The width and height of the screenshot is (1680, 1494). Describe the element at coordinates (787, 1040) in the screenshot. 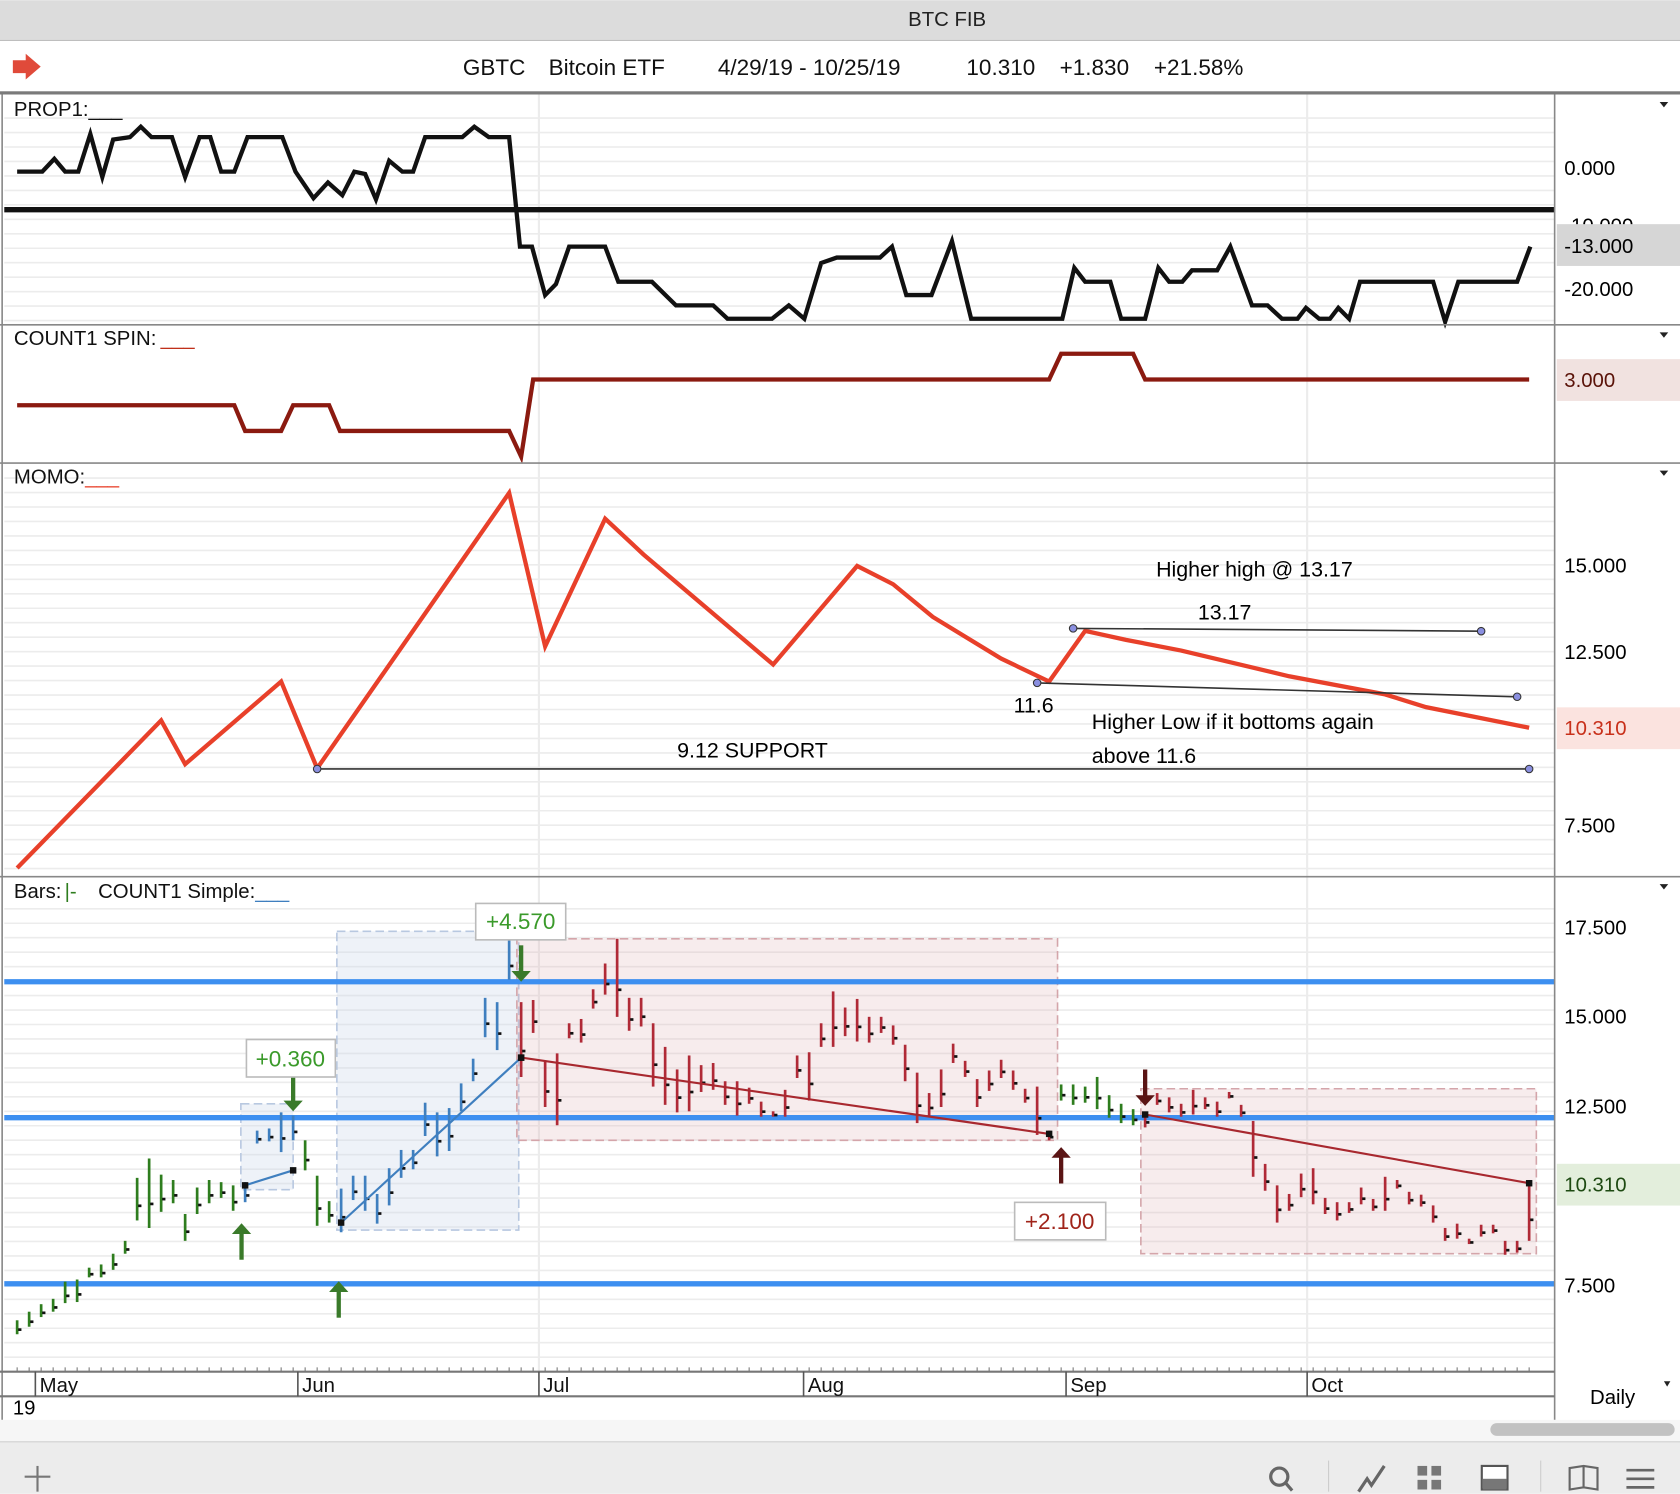

I see `count-box` at that location.